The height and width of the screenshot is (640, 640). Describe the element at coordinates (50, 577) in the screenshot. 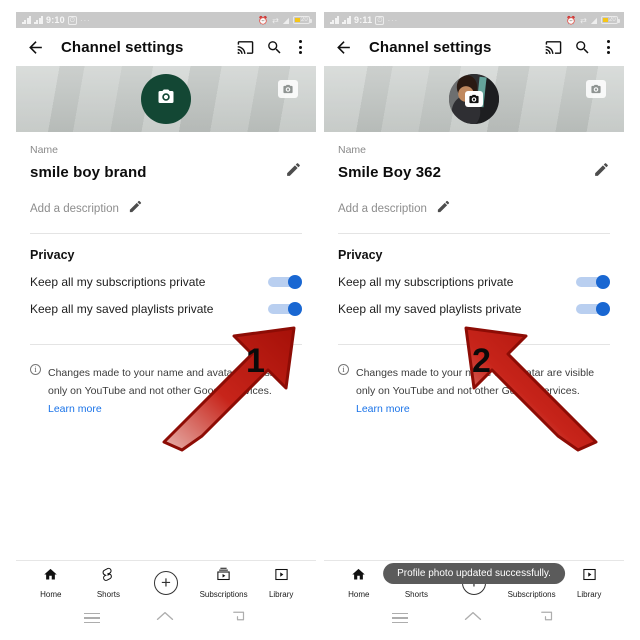

I see `home-icon` at that location.